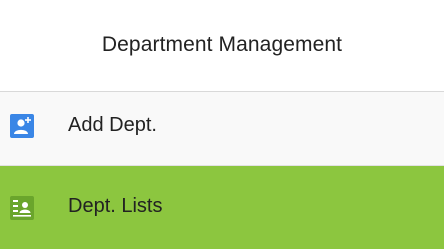 The width and height of the screenshot is (444, 249). I want to click on page-title: Department Management, so click(222, 44).